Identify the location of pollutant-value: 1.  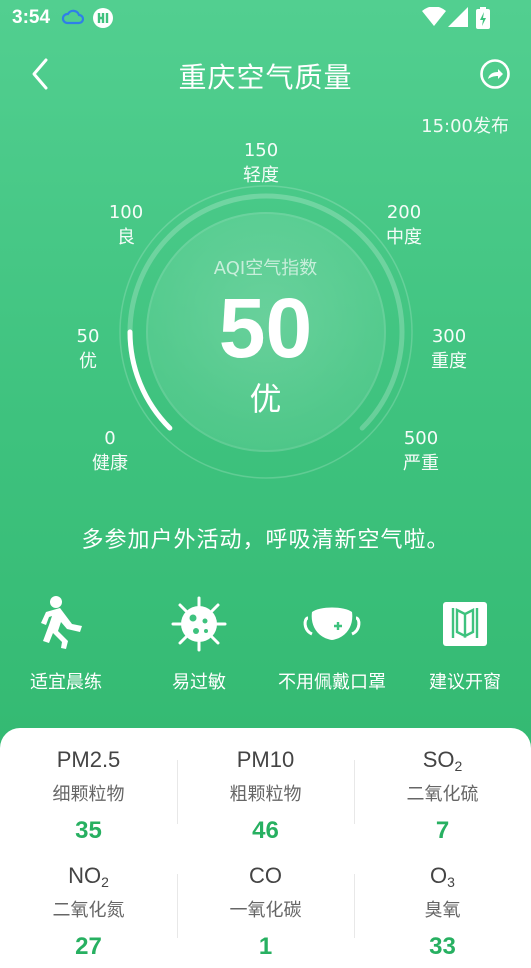
(265, 946).